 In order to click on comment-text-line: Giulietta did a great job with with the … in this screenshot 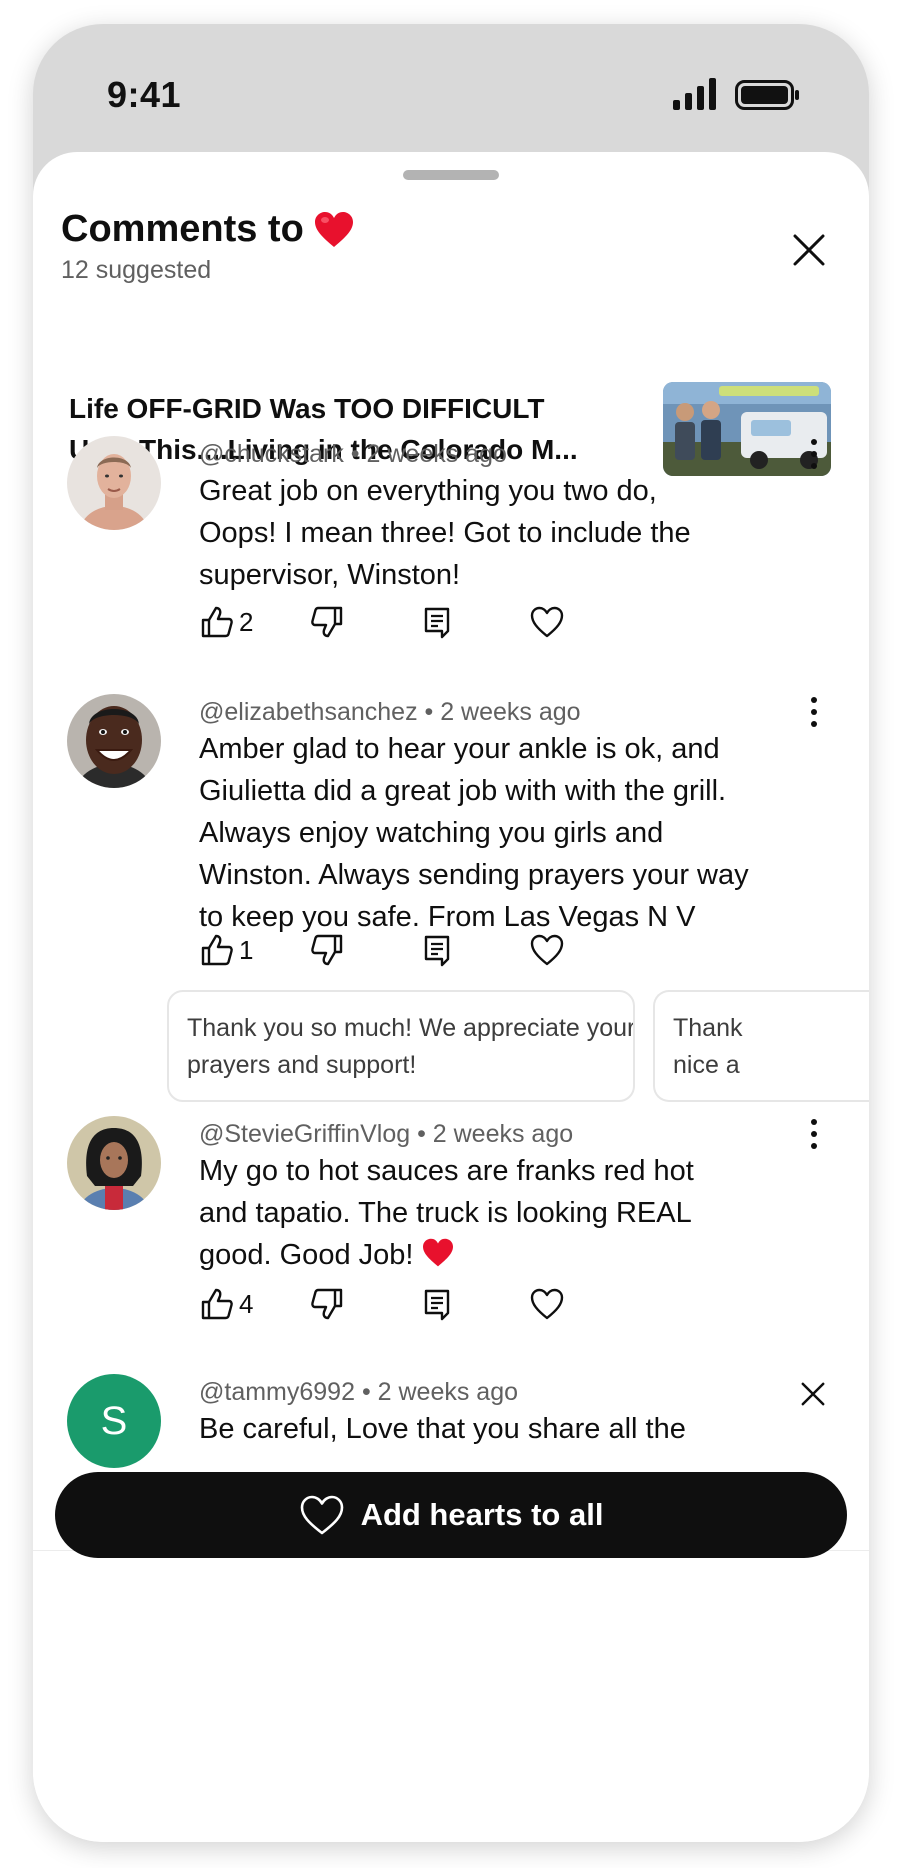, I will do `click(463, 791)`.